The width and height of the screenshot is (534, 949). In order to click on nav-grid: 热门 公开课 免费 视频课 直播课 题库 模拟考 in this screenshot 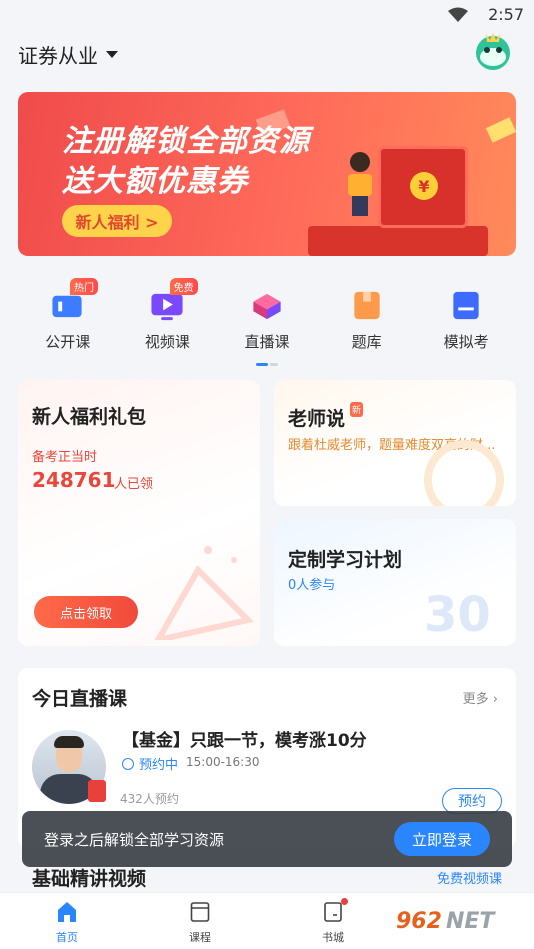, I will do `click(267, 315)`.